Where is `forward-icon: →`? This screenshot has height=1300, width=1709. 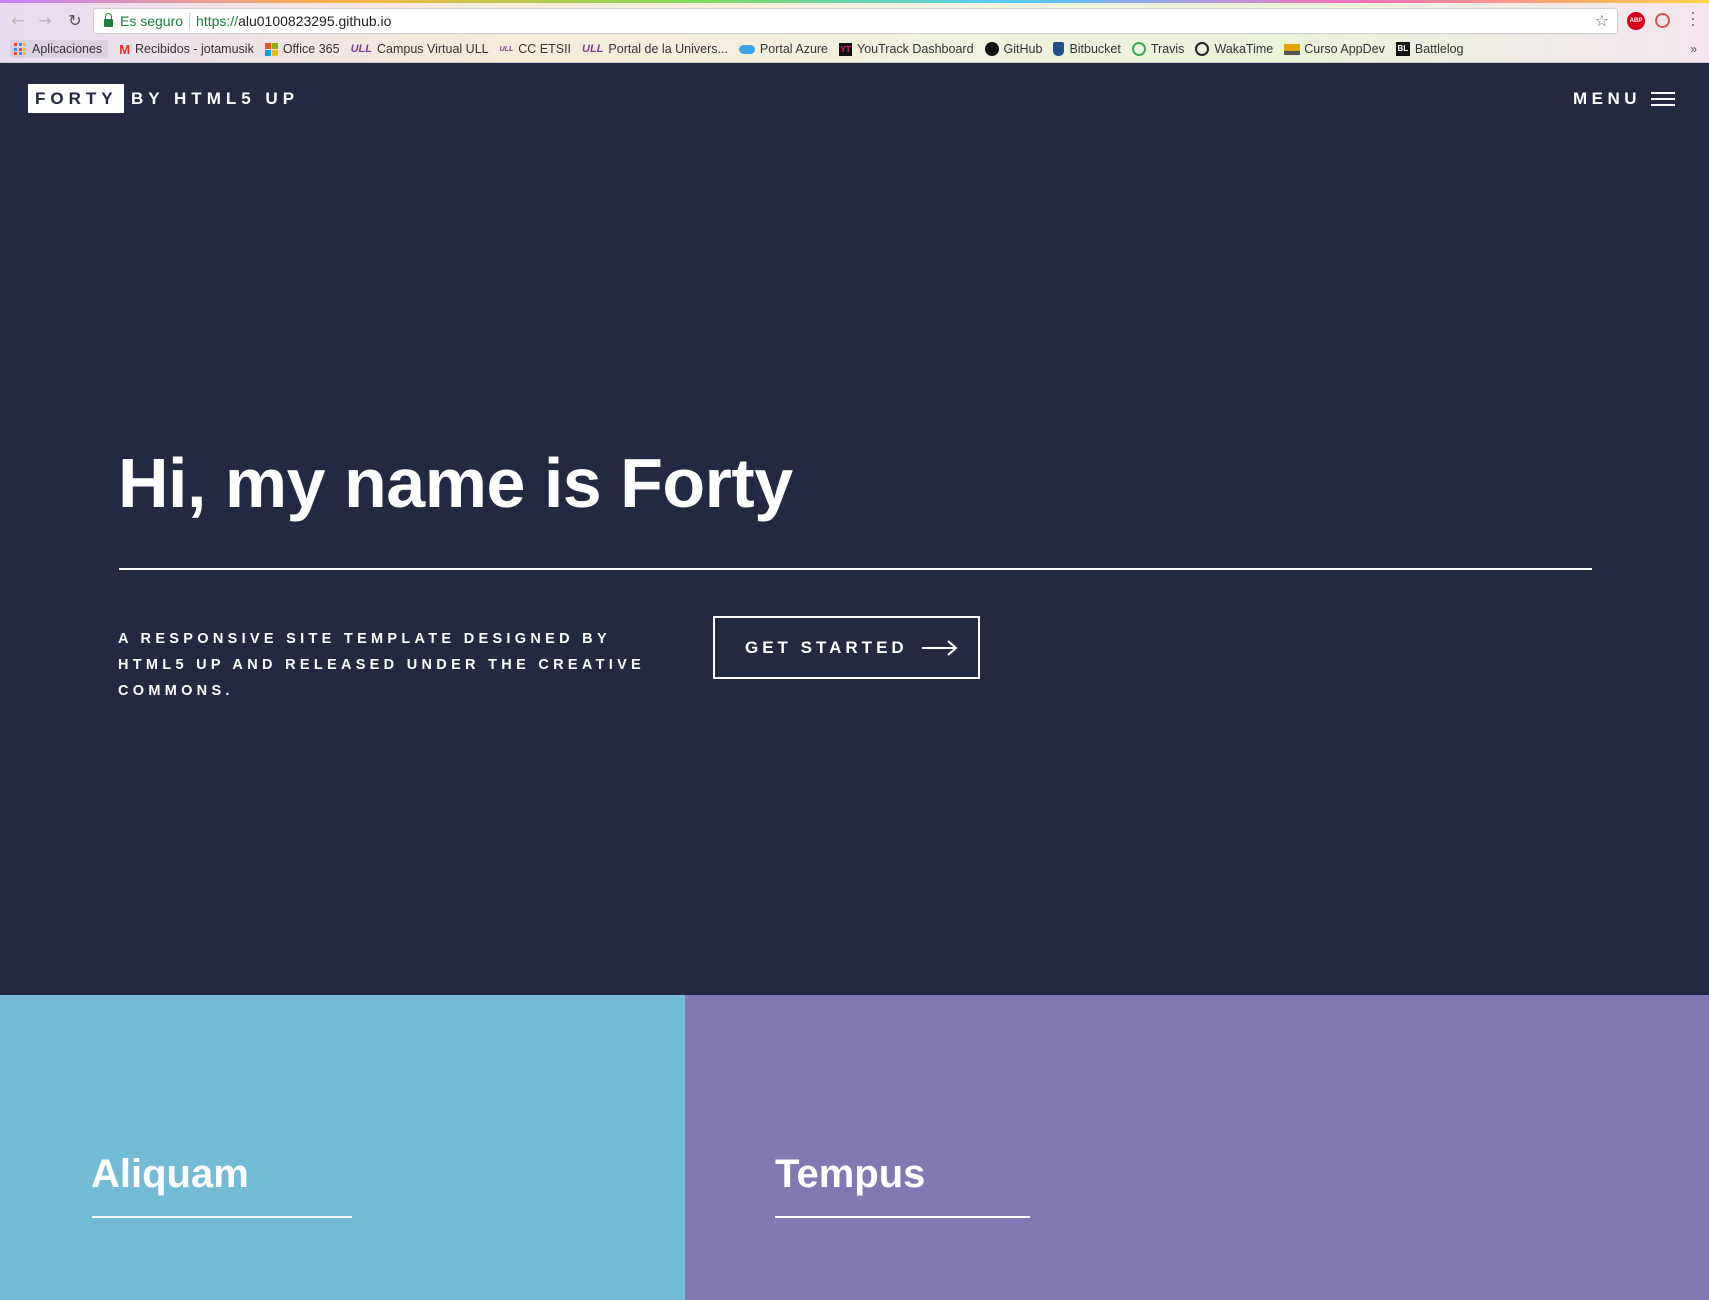
forward-icon: → is located at coordinates (45, 21).